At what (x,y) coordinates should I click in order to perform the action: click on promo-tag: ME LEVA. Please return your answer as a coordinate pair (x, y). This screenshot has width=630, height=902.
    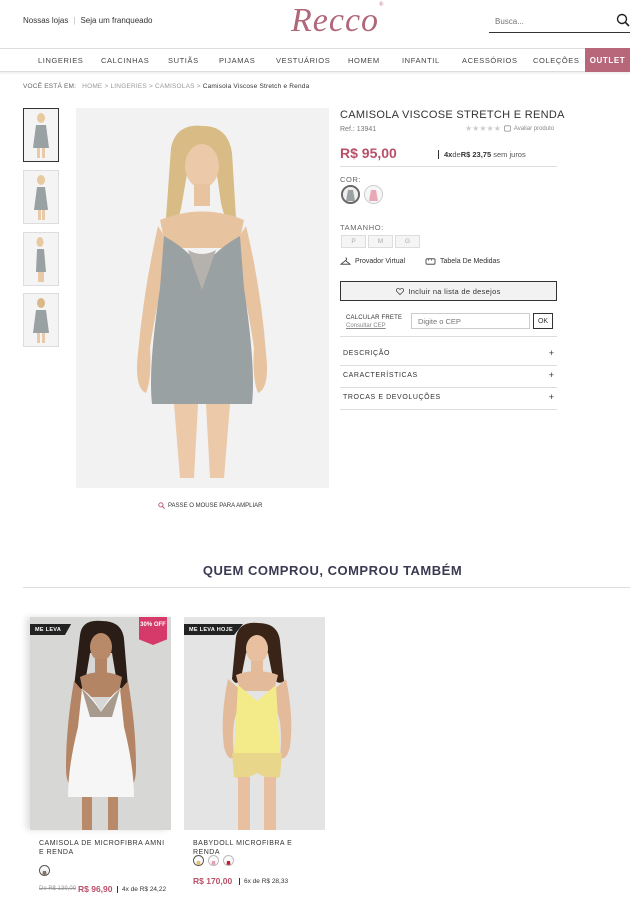
    Looking at the image, I should click on (51, 629).